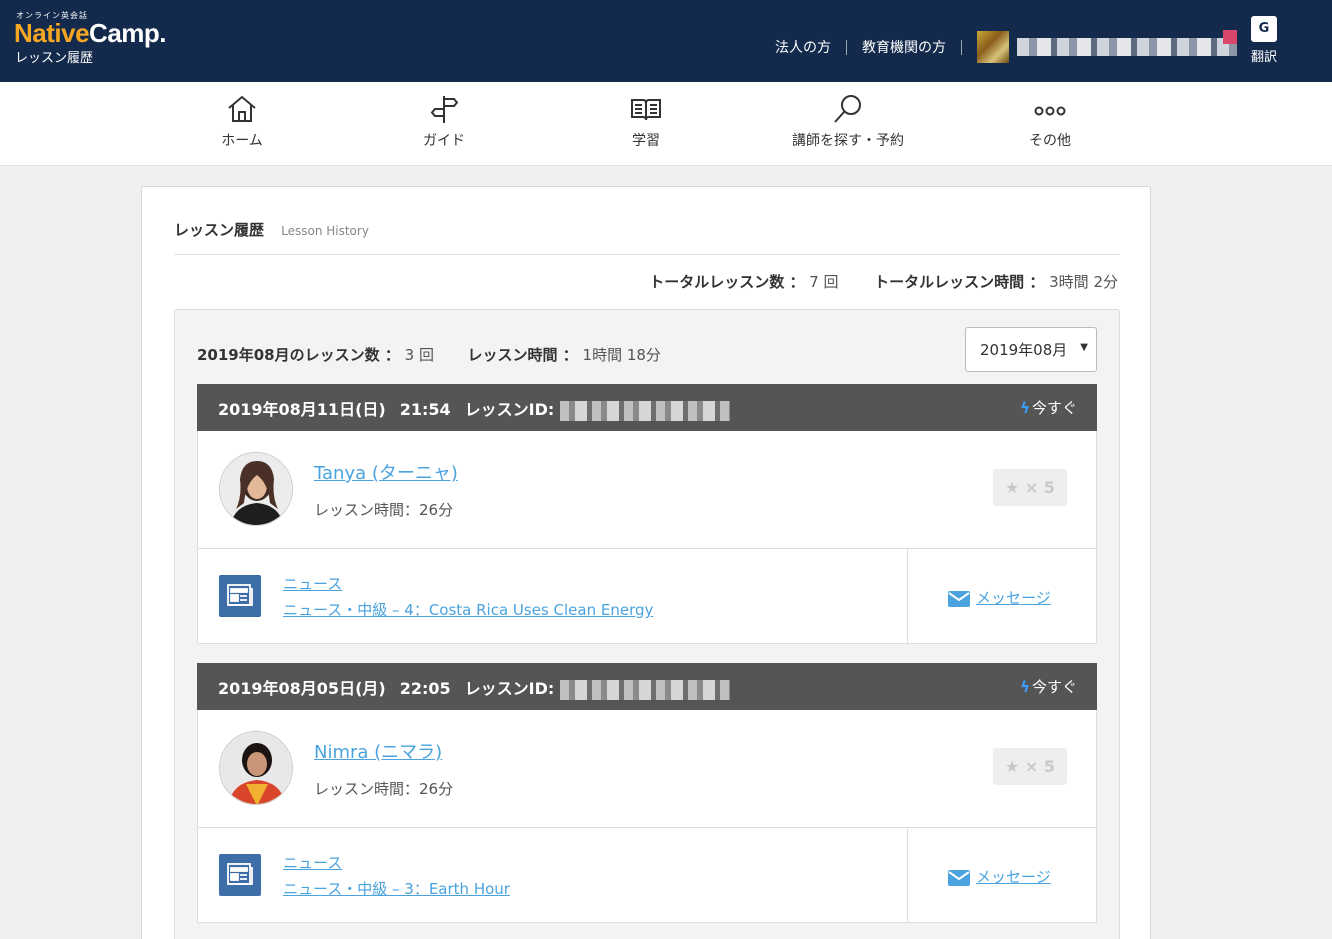 The image size is (1332, 939). I want to click on nav-study: 学習, so click(646, 124).